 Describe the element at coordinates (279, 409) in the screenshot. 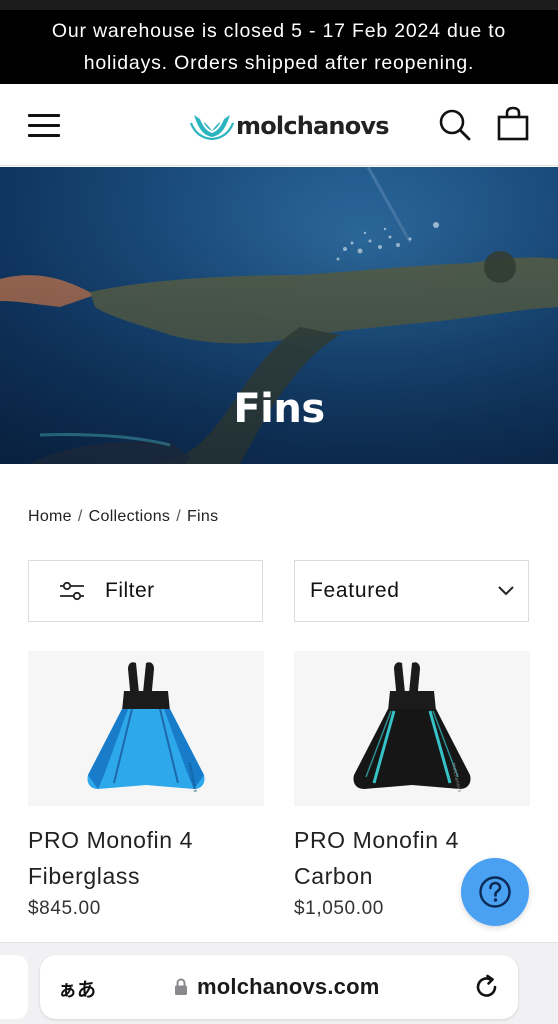

I see `hero-title: Fins` at that location.